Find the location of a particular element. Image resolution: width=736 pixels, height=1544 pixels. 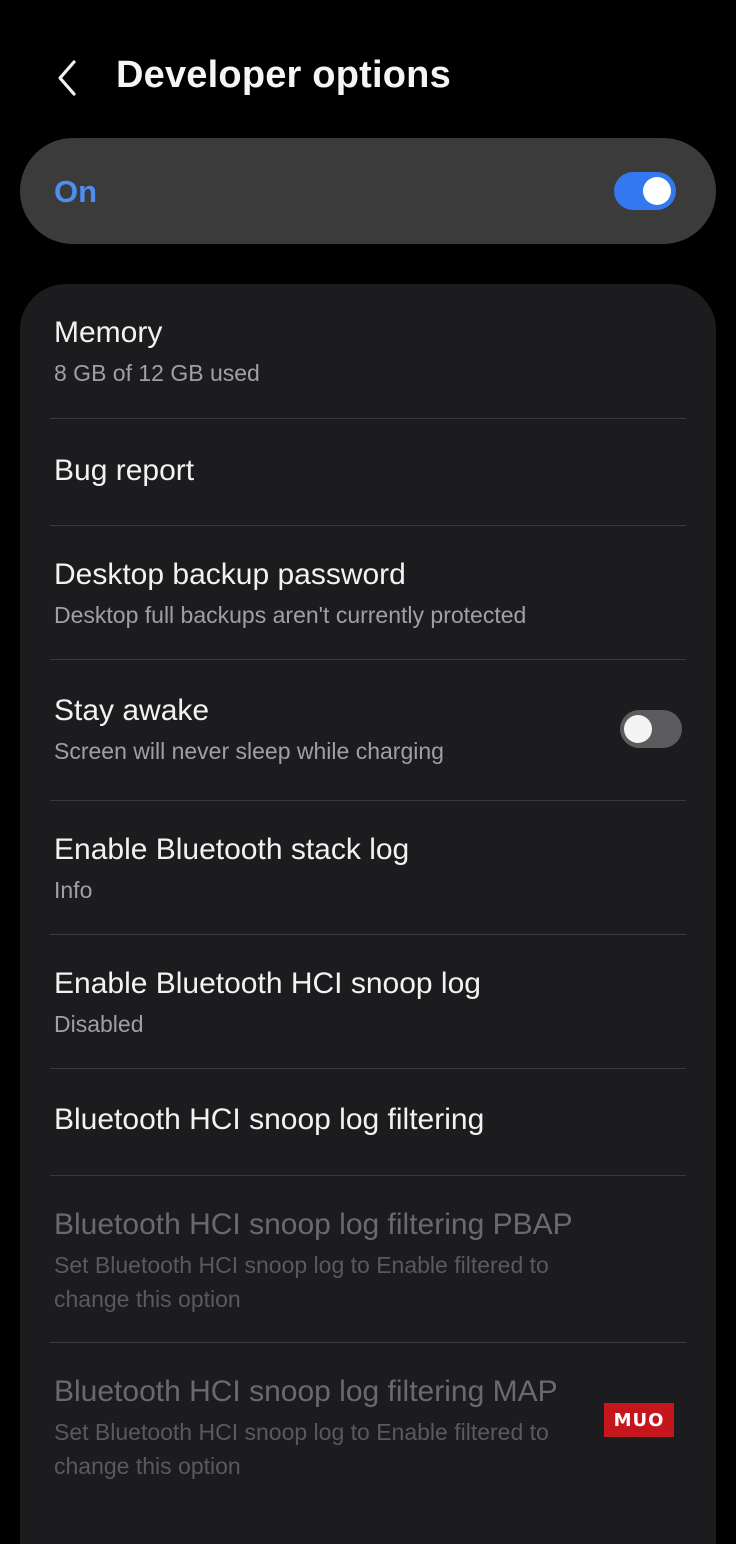

page-title: Developer options is located at coordinates (283, 75).